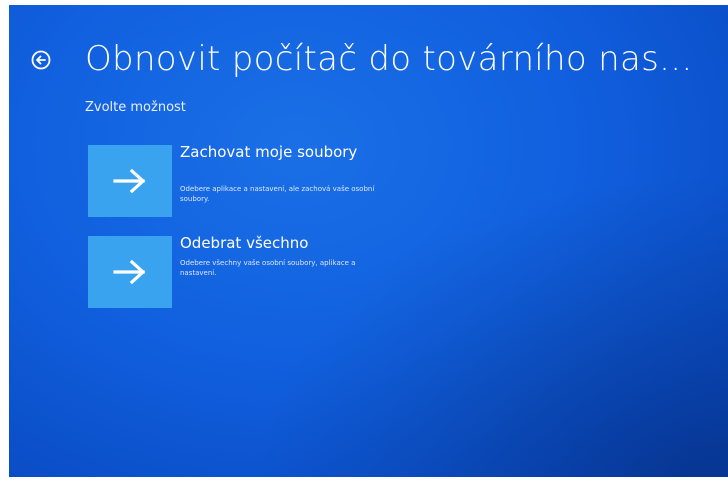  Describe the element at coordinates (269, 152) in the screenshot. I see `option-title: Zachovat moje soubory` at that location.